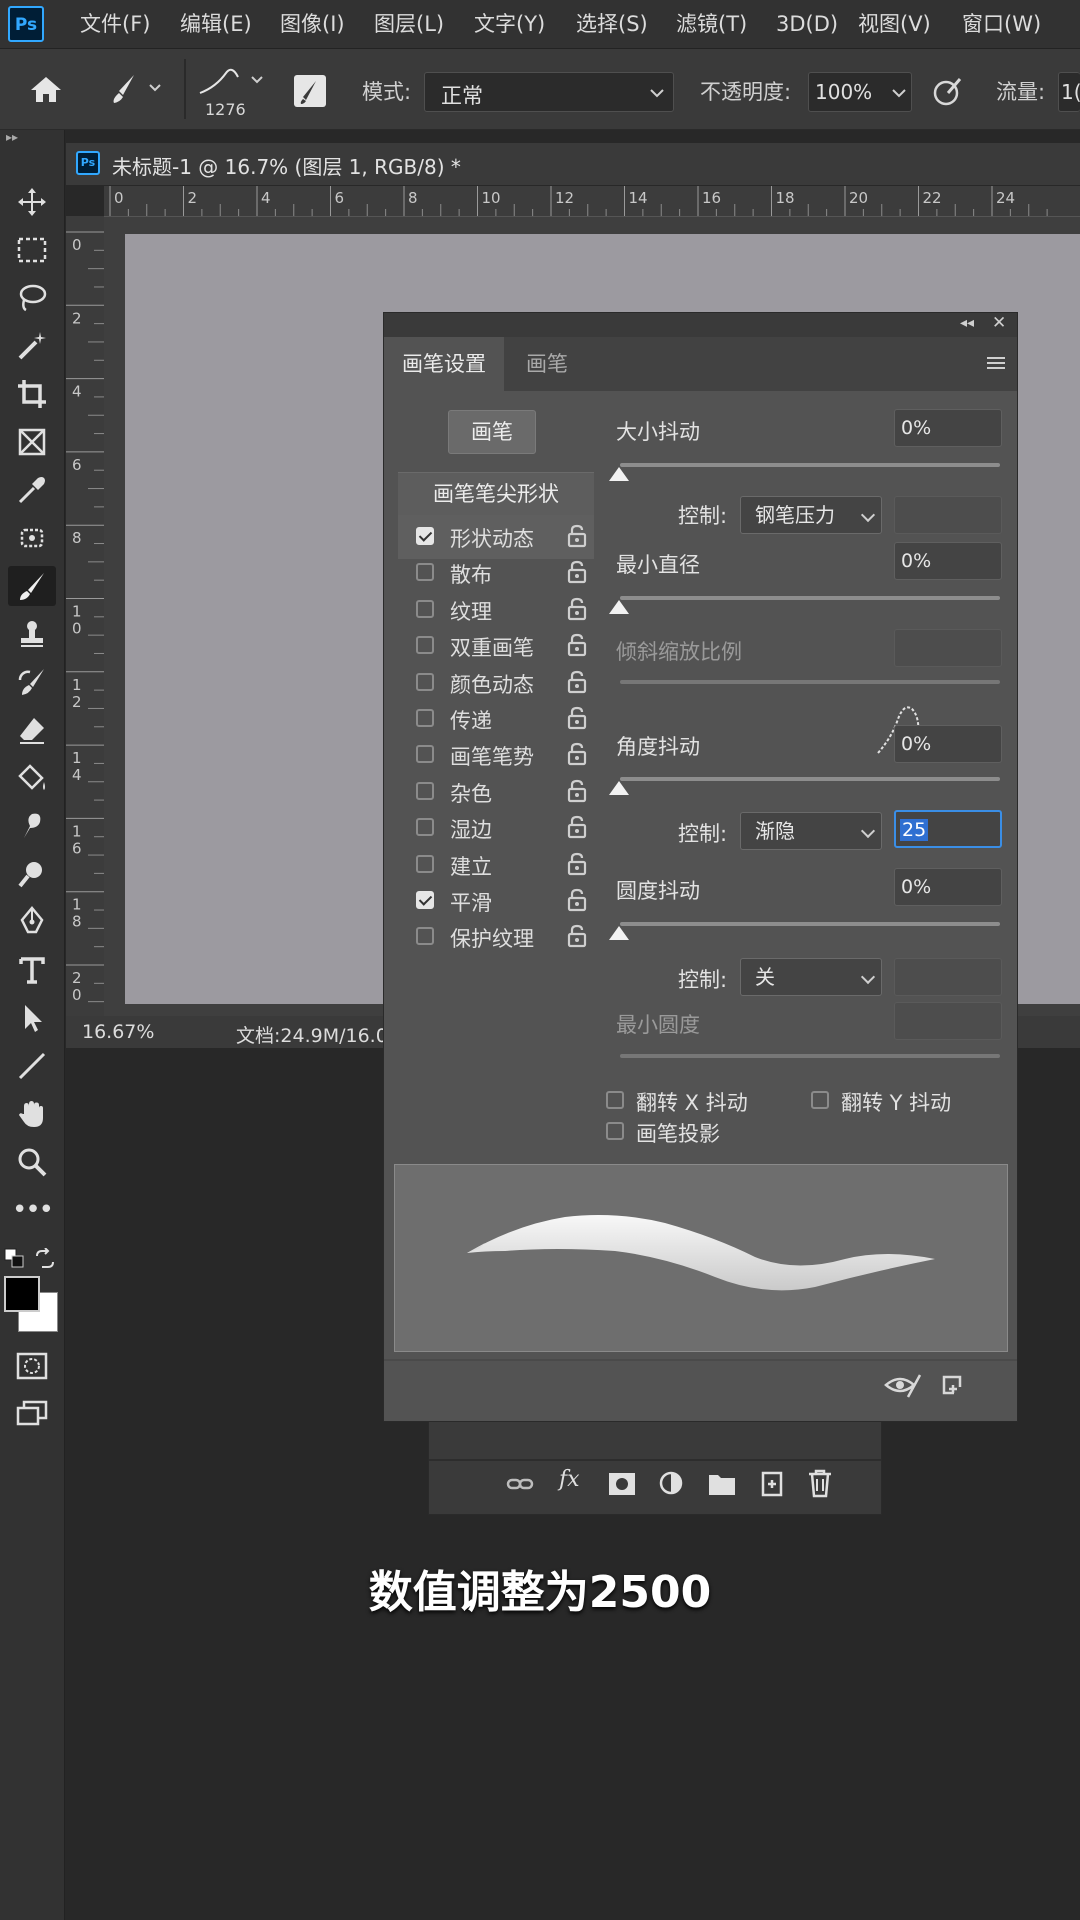 The width and height of the screenshot is (1080, 1920). I want to click on magic-wand-tool-icon, so click(32, 346).